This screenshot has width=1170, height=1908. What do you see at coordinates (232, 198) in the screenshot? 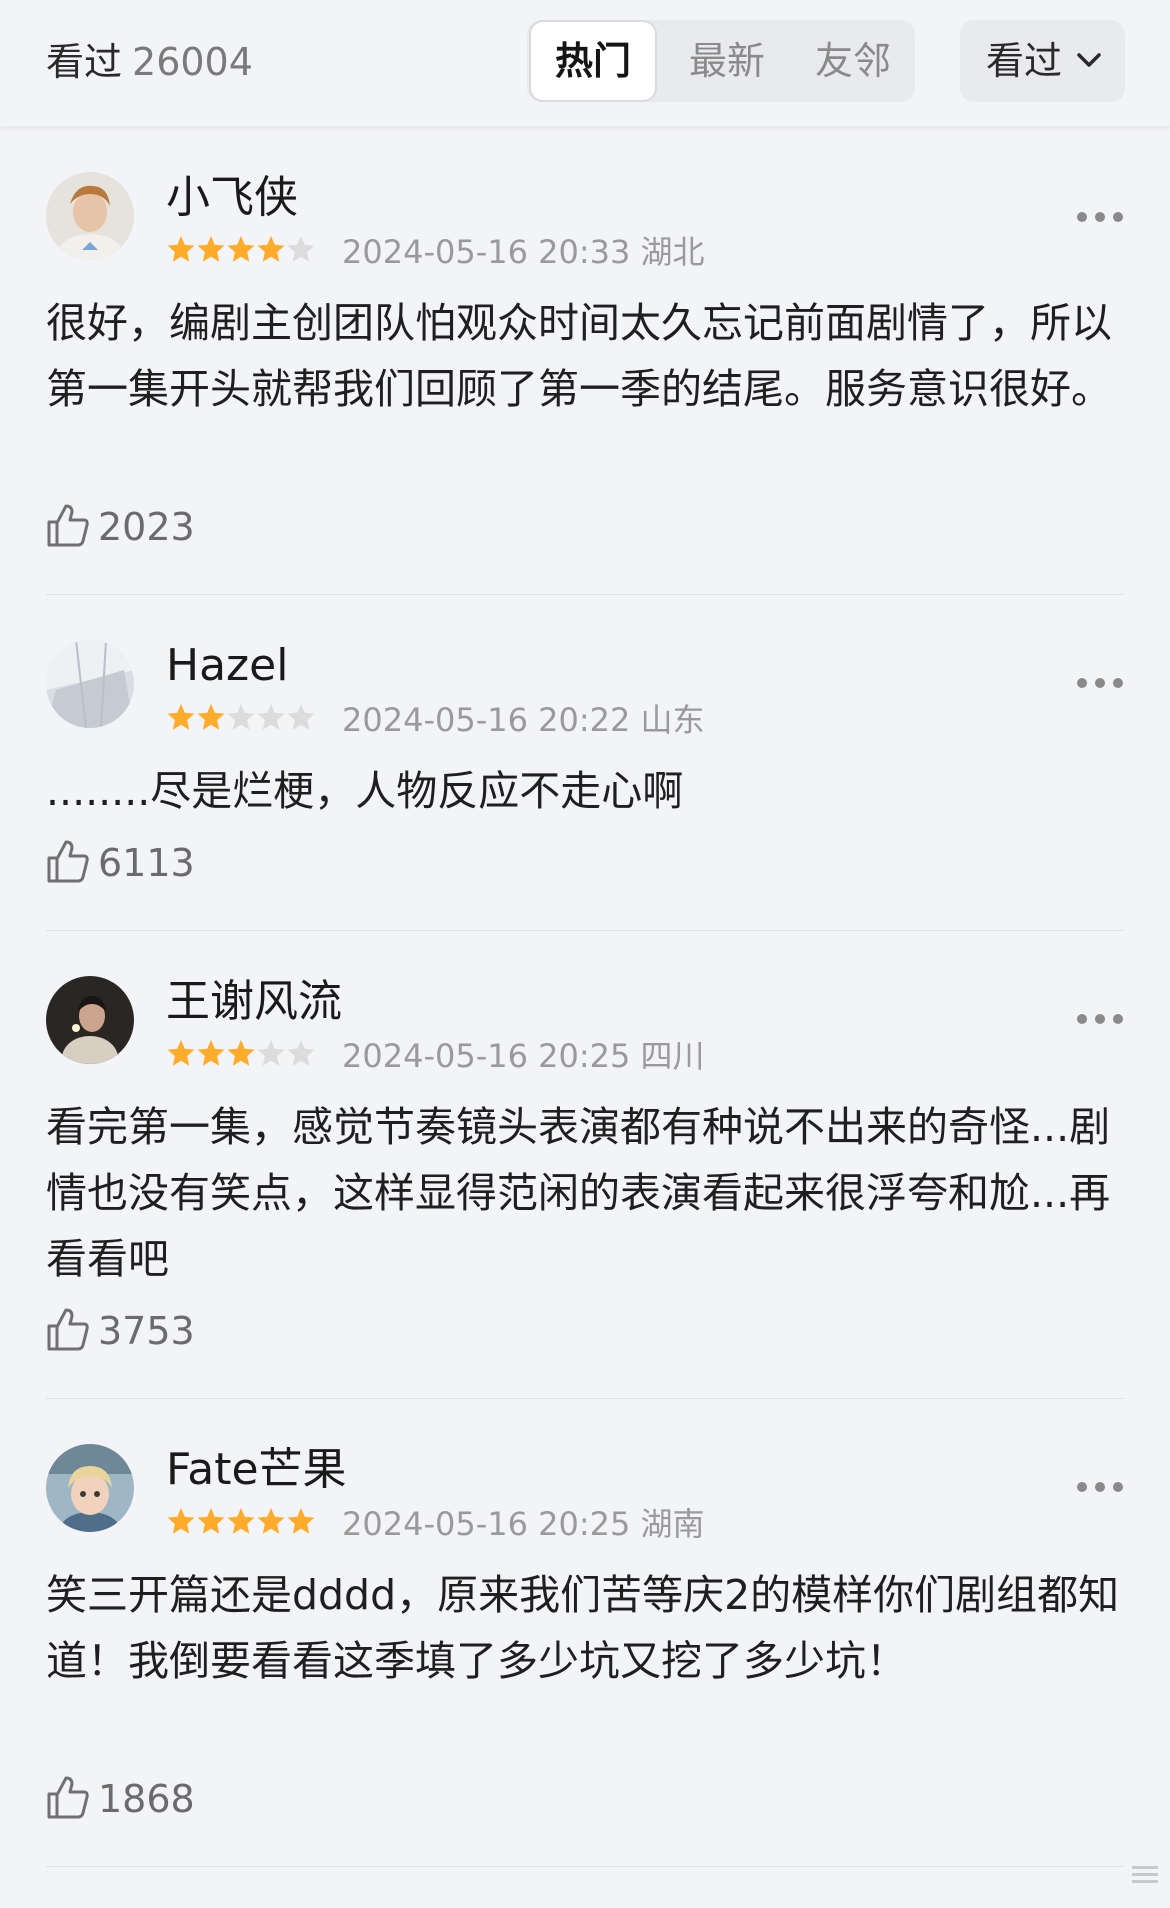
I see `username: 小飞侠` at bounding box center [232, 198].